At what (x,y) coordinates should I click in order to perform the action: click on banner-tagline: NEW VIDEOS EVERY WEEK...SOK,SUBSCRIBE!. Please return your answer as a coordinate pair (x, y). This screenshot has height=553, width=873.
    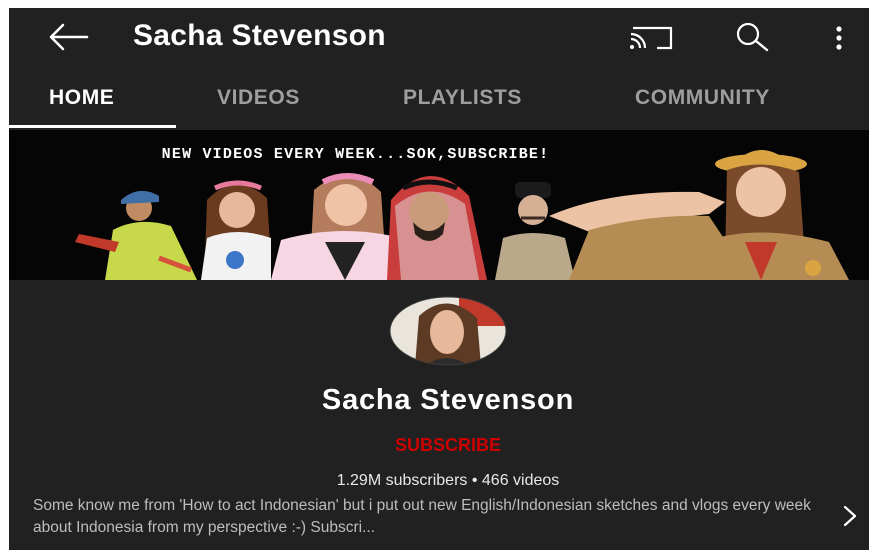
    Looking at the image, I should click on (355, 154).